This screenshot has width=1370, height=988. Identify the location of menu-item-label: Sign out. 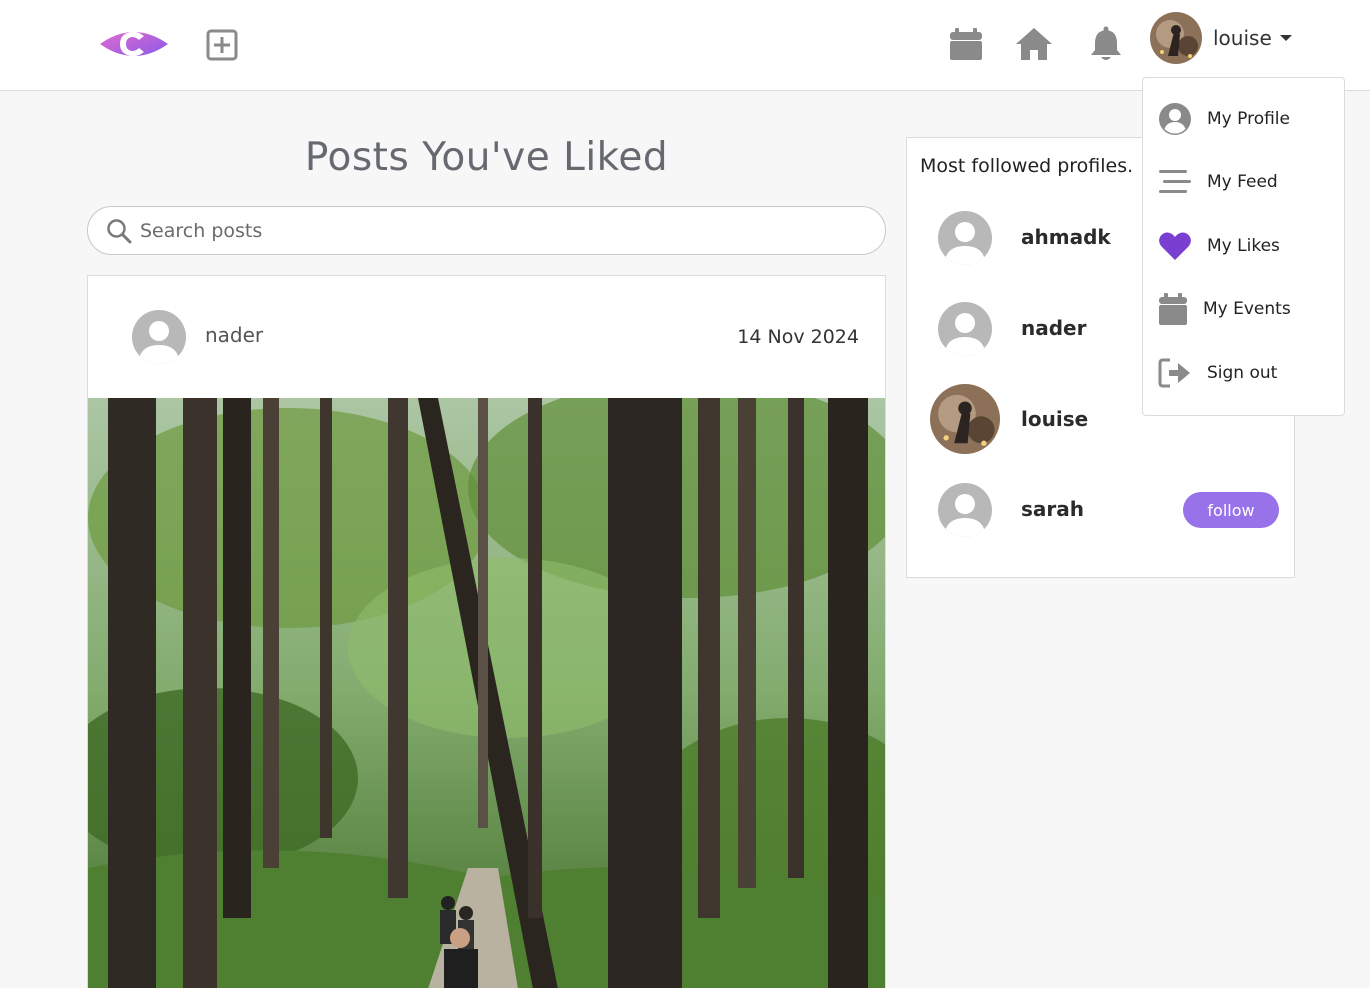
(1242, 373).